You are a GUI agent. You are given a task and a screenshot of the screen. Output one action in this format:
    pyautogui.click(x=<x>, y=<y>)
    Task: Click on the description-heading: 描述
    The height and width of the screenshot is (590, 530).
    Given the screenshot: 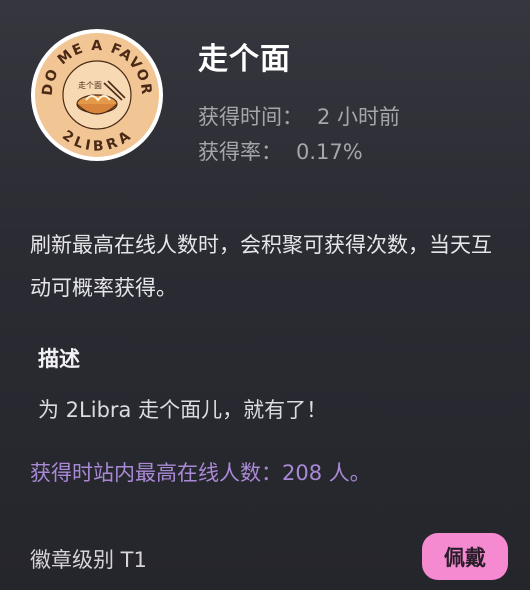 What is the action you would take?
    pyautogui.click(x=59, y=359)
    